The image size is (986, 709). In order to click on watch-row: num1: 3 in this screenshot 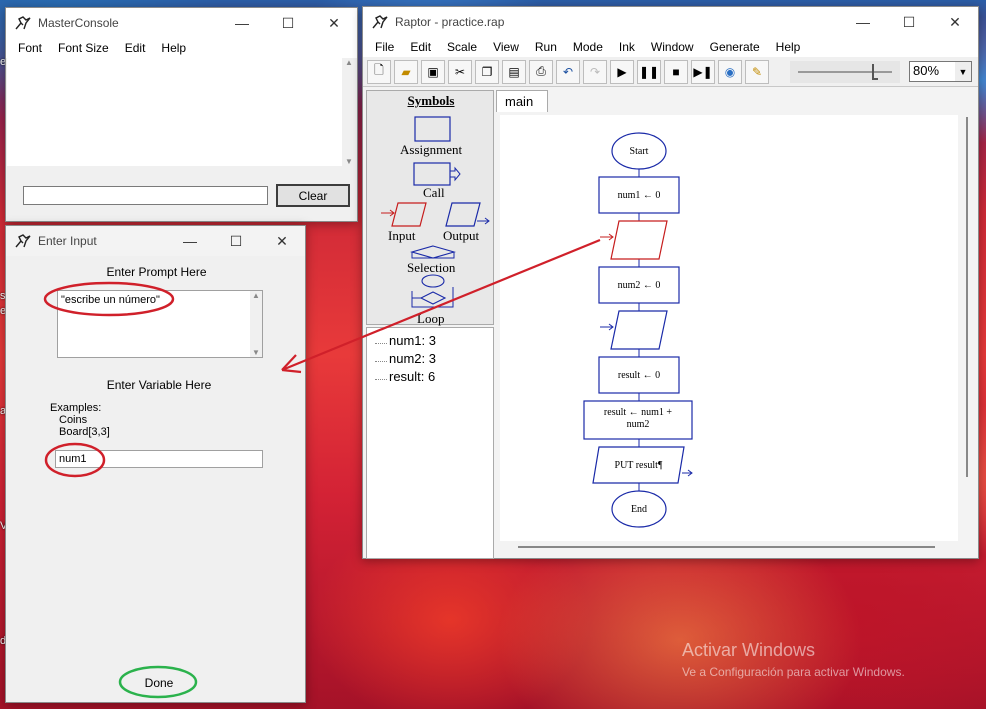, I will do `click(430, 340)`.